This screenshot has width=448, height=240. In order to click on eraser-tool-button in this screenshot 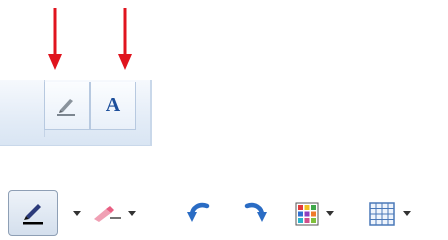, I will do `click(107, 214)`.